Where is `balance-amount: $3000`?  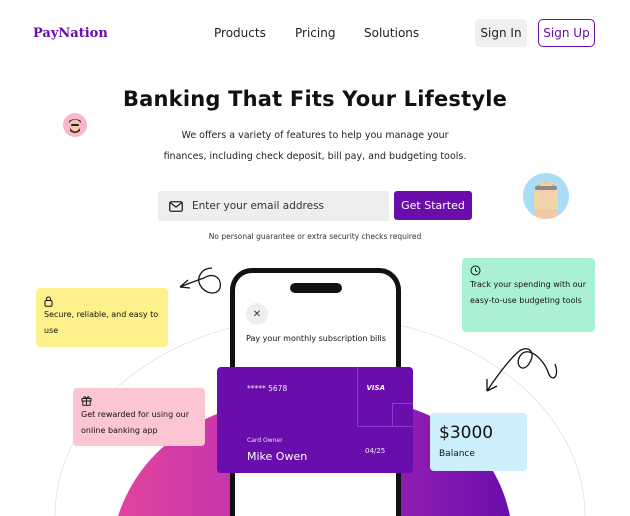
balance-amount: $3000 is located at coordinates (466, 433).